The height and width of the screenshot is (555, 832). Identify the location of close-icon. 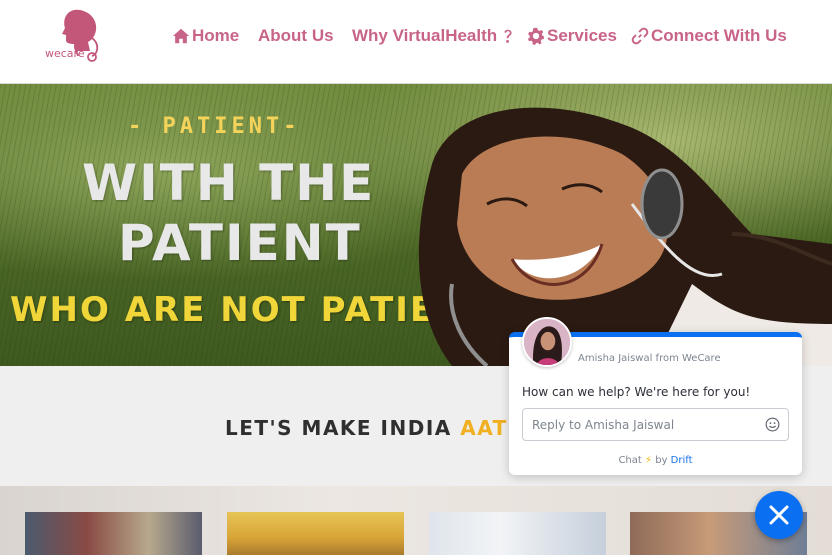
(779, 515).